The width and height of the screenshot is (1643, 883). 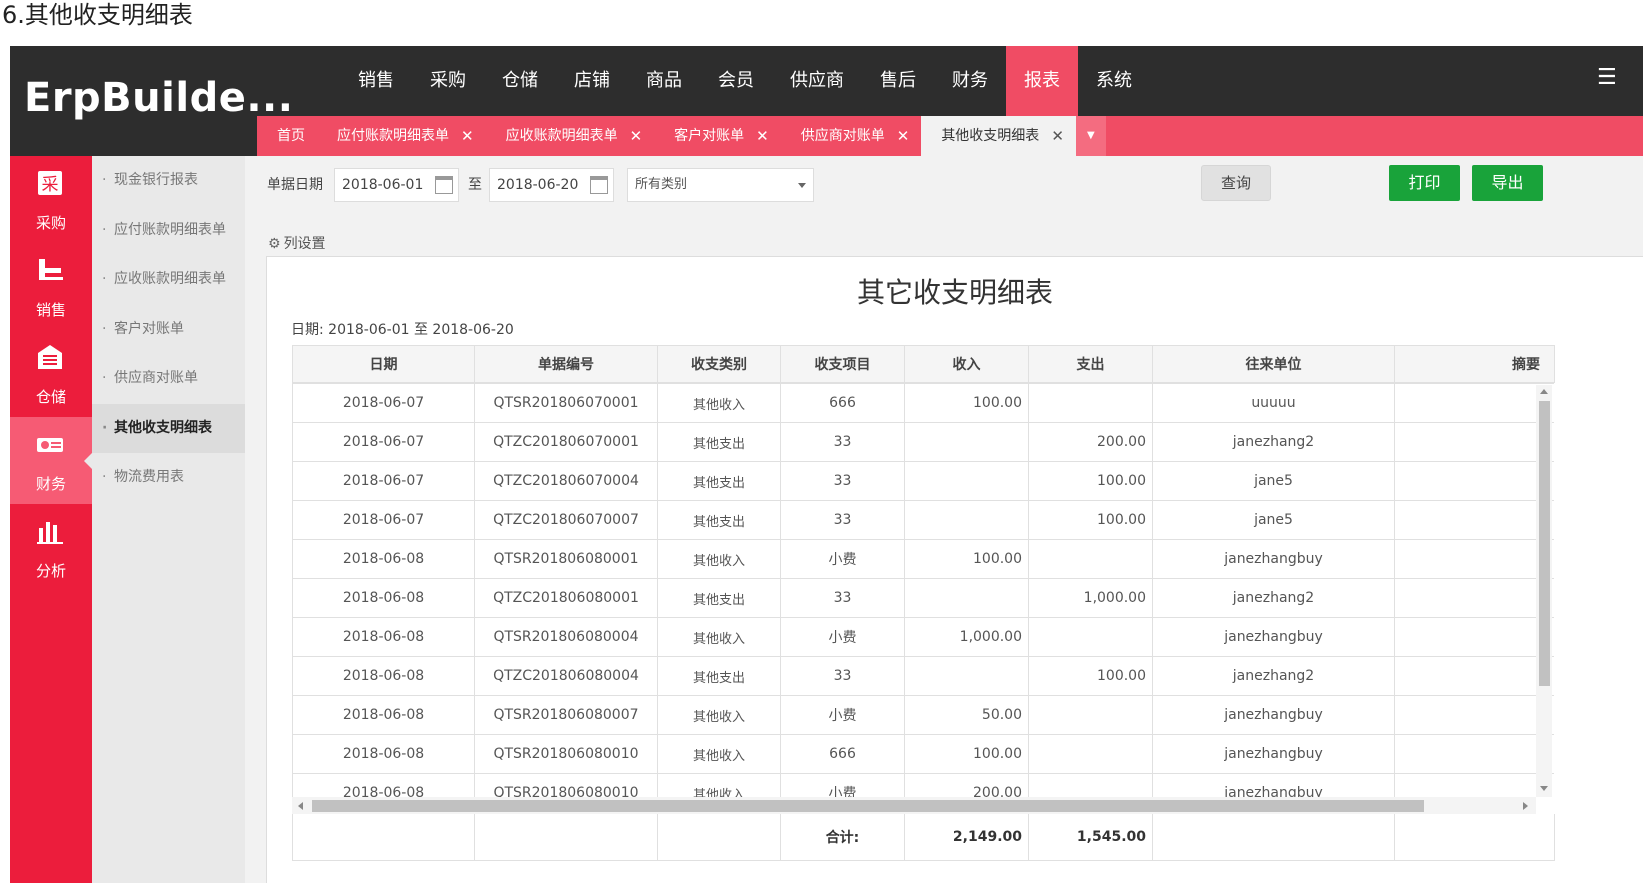 What do you see at coordinates (1273, 637) in the screenshot?
I see `table-cell: janezhangbuy` at bounding box center [1273, 637].